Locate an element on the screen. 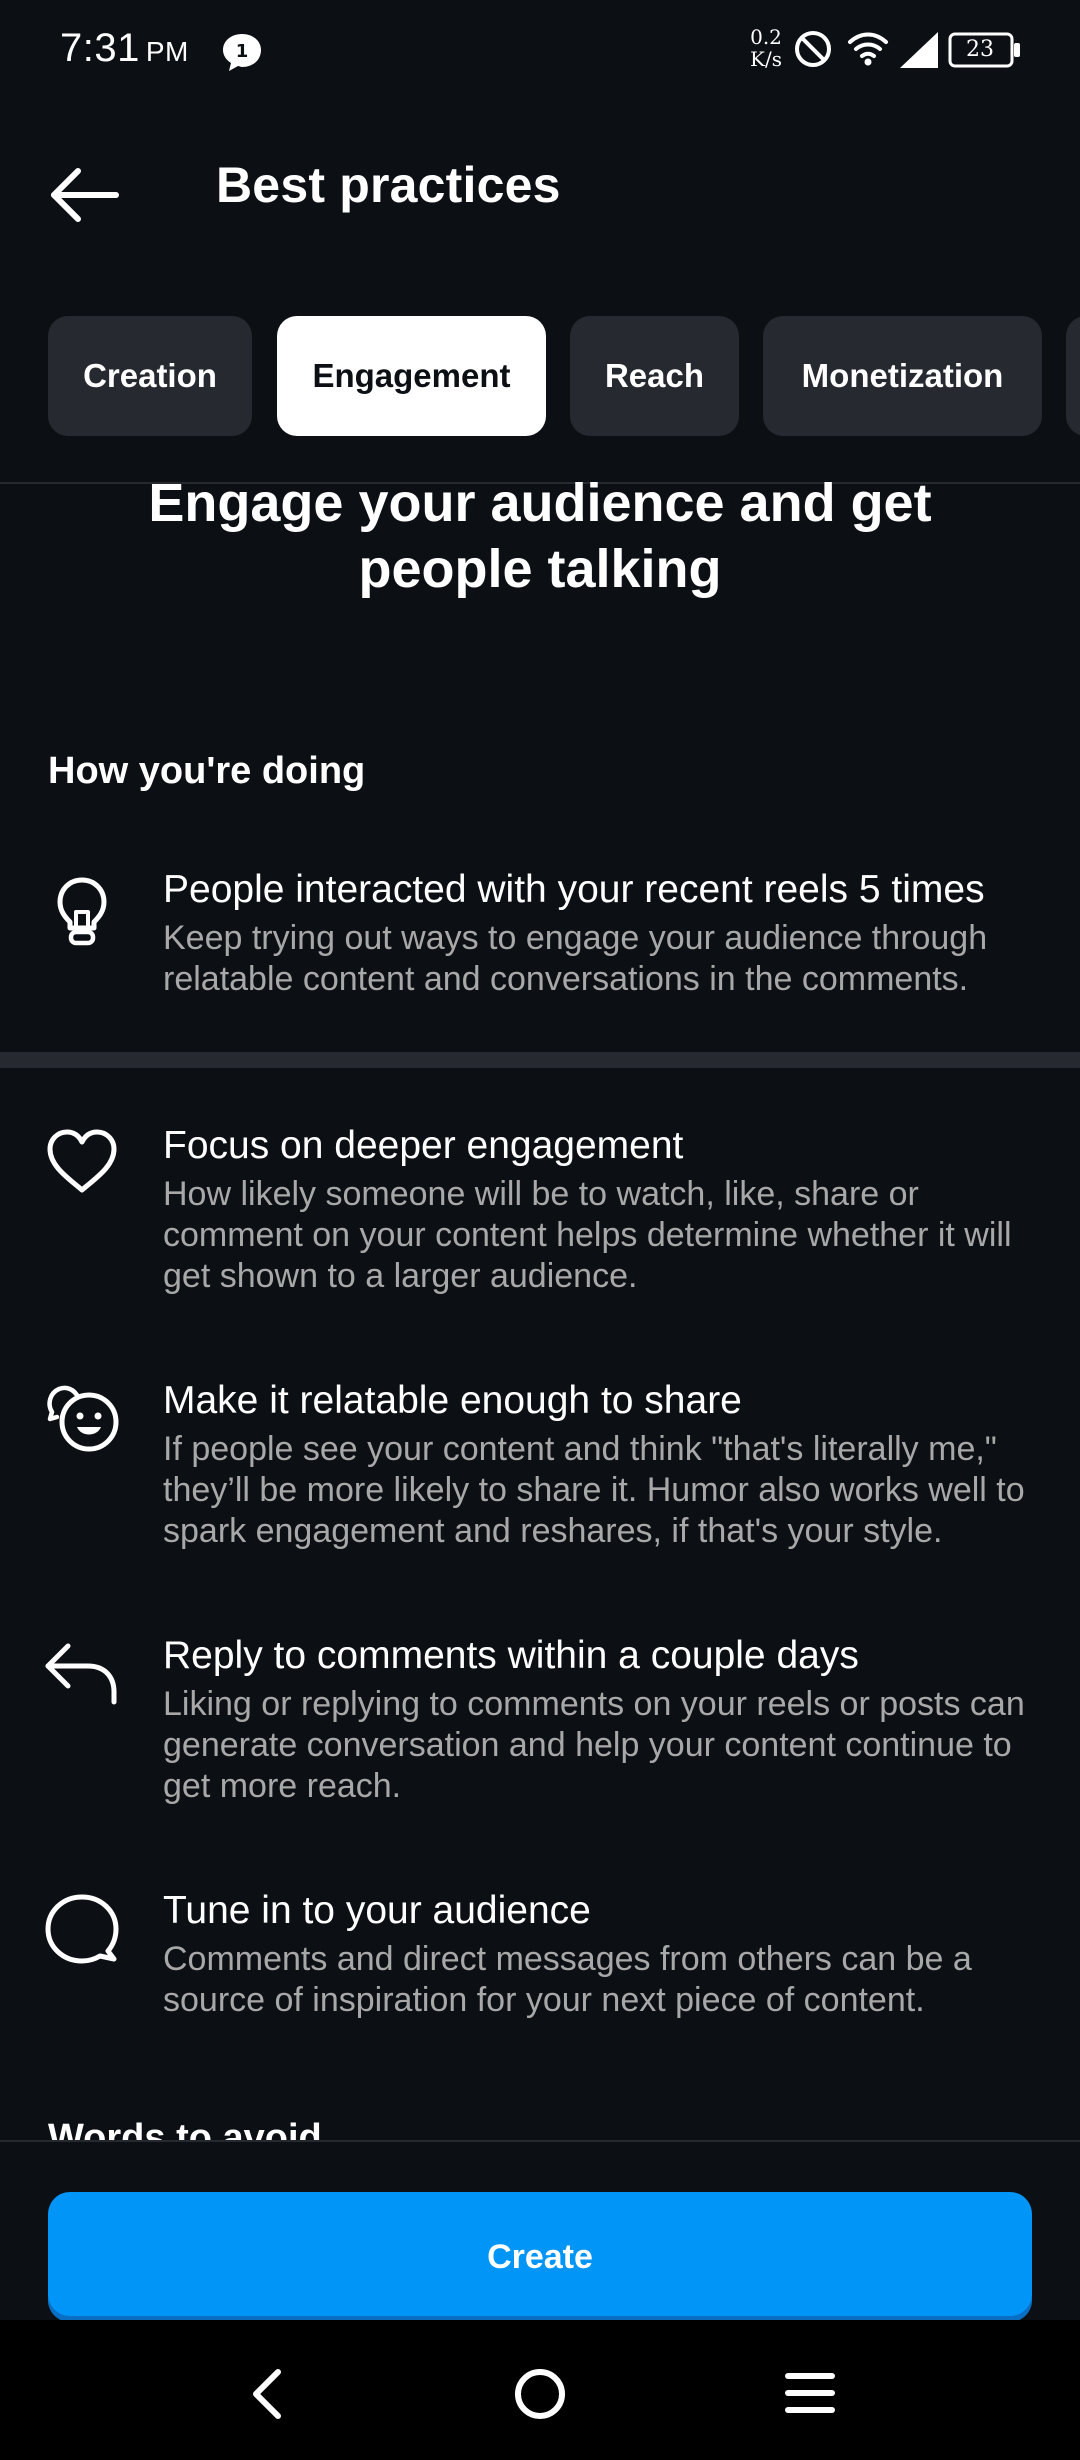 The width and height of the screenshot is (1080, 2460). comment-bubble-icon is located at coordinates (82, 1929).